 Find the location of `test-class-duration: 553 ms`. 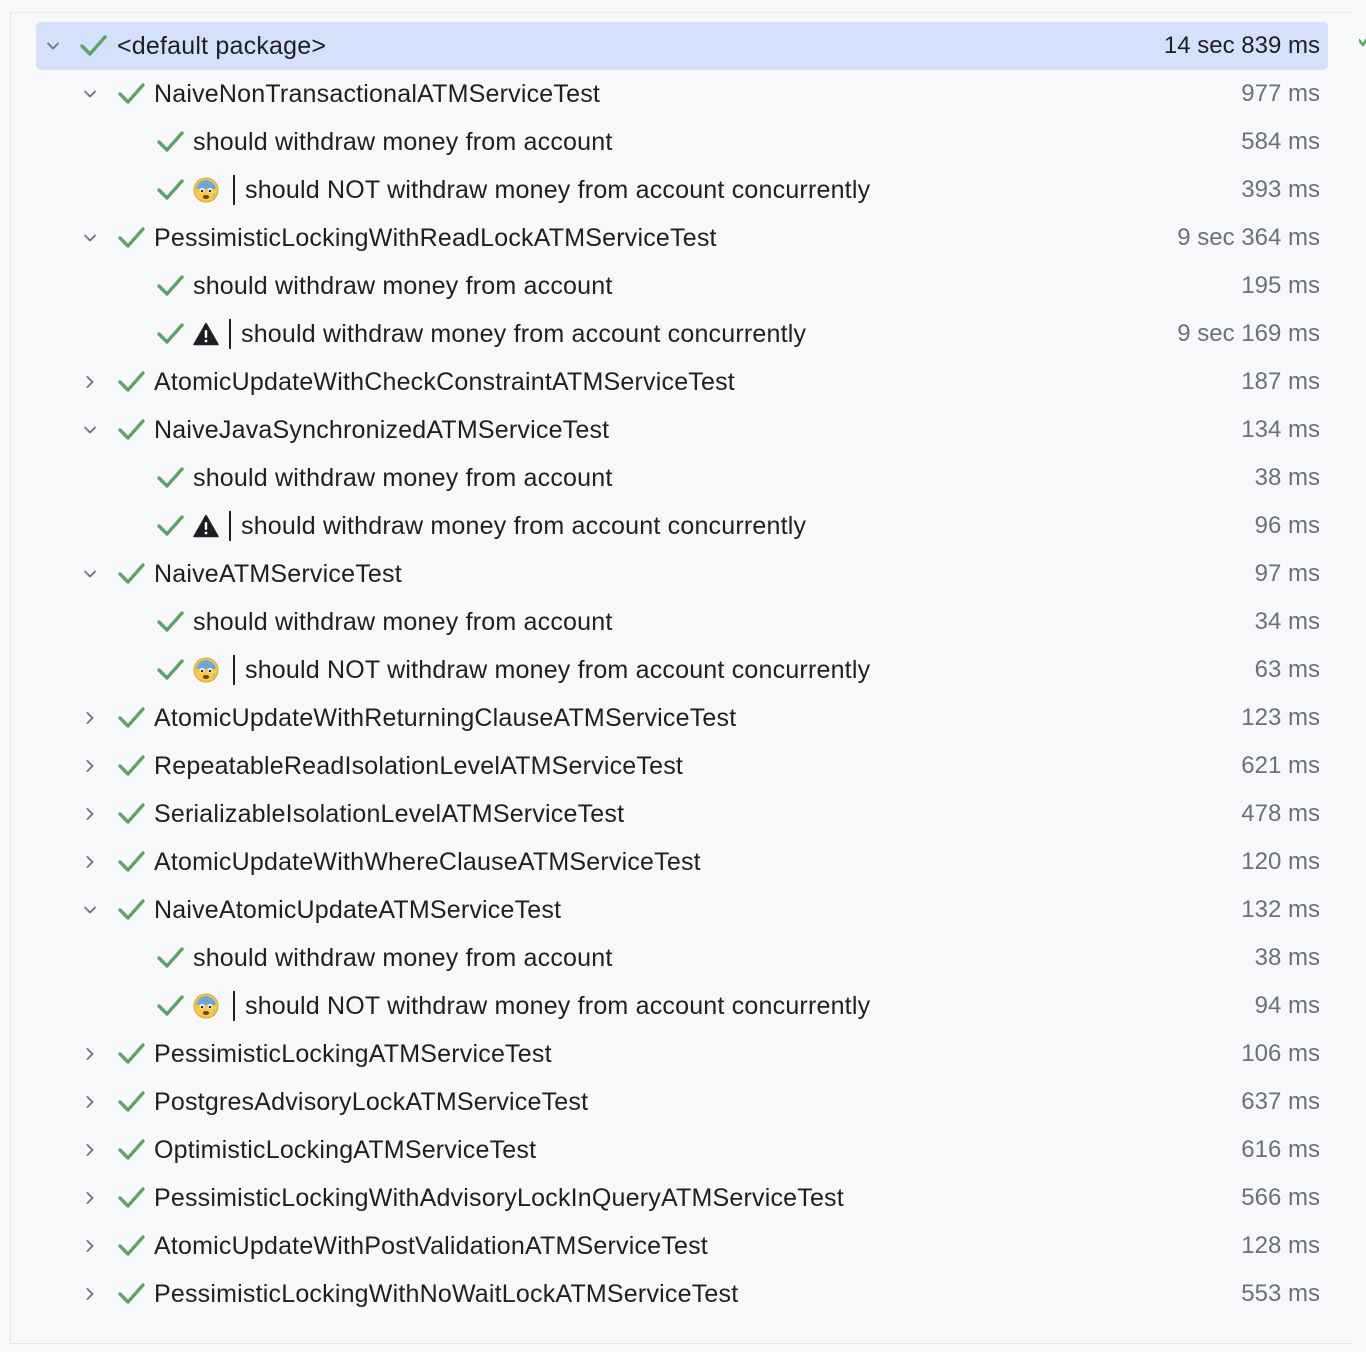

test-class-duration: 553 ms is located at coordinates (1280, 1293).